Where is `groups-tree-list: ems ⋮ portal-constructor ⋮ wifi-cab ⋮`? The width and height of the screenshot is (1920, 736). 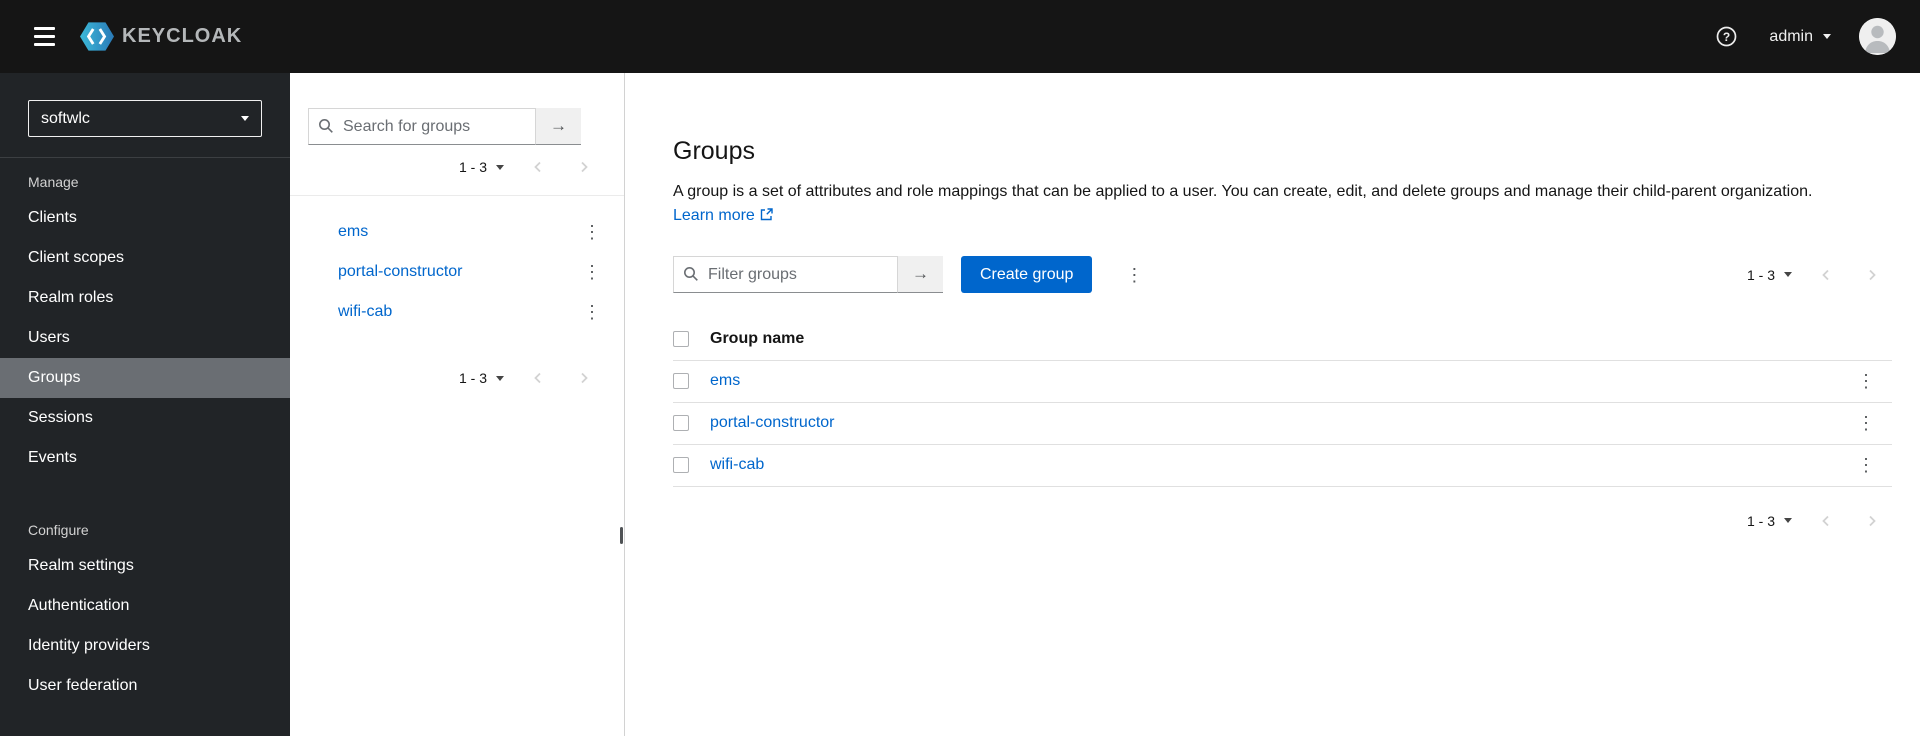 groups-tree-list: ems ⋮ portal-constructor ⋮ wifi-cab ⋮ is located at coordinates (457, 264).